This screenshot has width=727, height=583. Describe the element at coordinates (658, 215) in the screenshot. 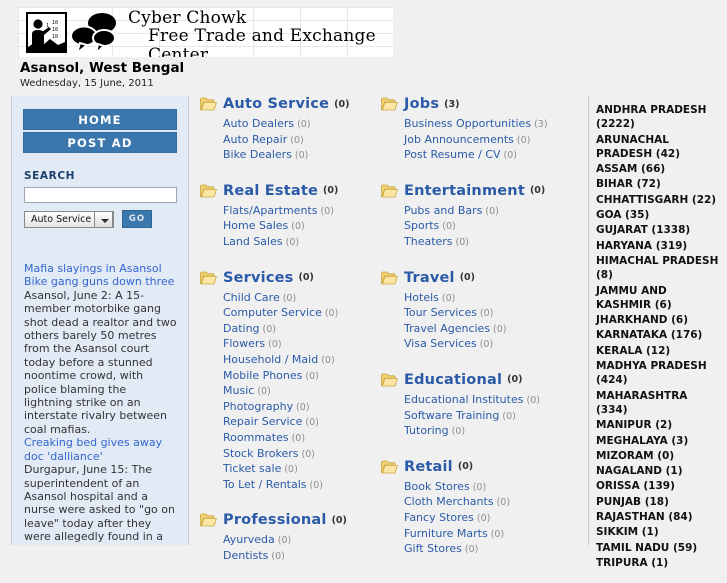

I see `state-link: GOA (35)` at that location.